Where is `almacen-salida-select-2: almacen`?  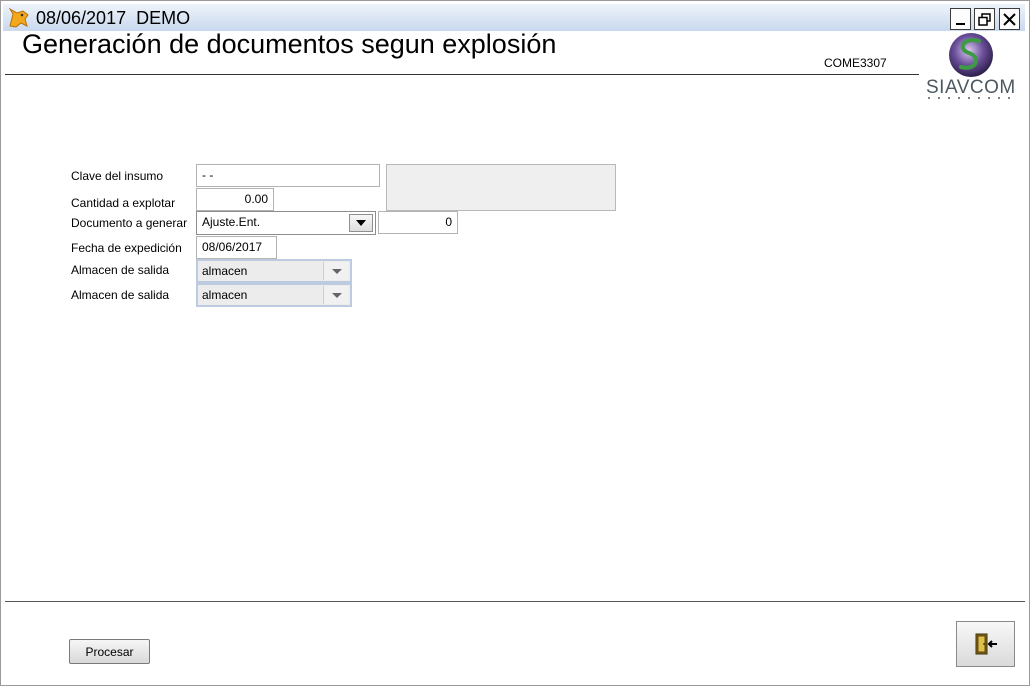 almacen-salida-select-2: almacen is located at coordinates (274, 295).